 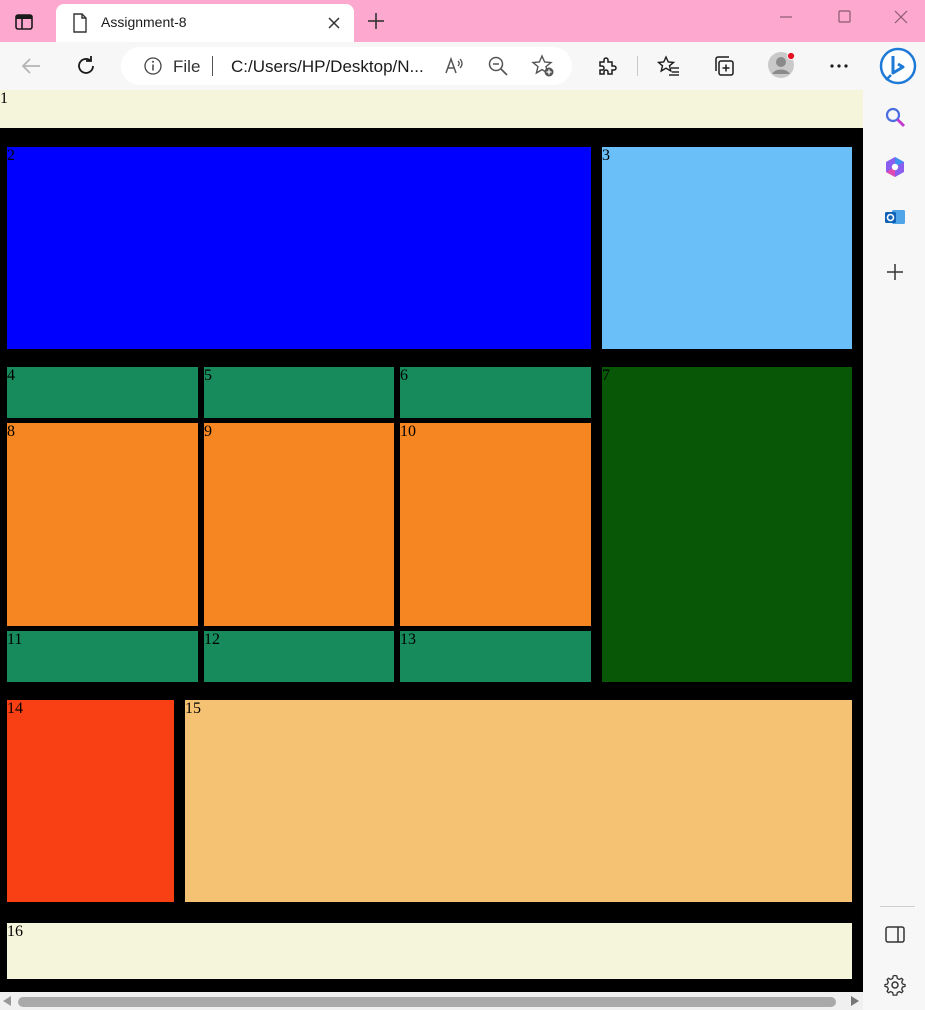 I want to click on grid-box-1: 1, so click(x=431, y=109).